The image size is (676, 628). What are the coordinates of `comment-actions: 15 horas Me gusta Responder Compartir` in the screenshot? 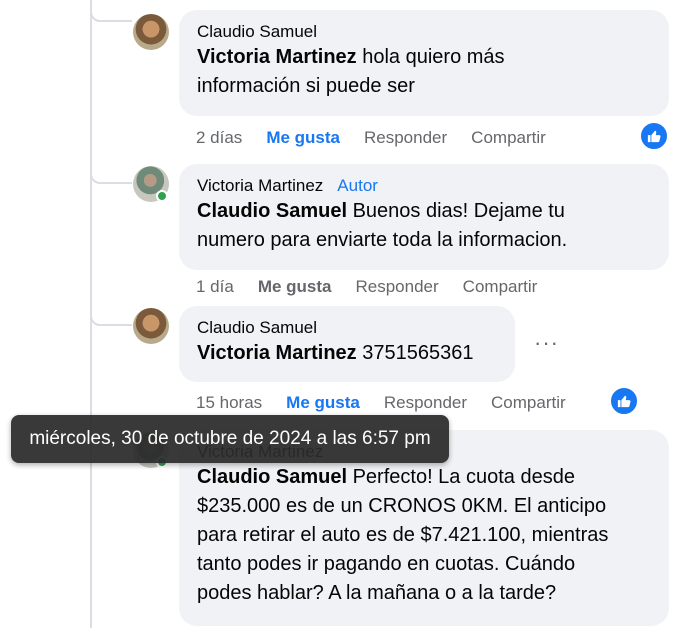 It's located at (393, 403).